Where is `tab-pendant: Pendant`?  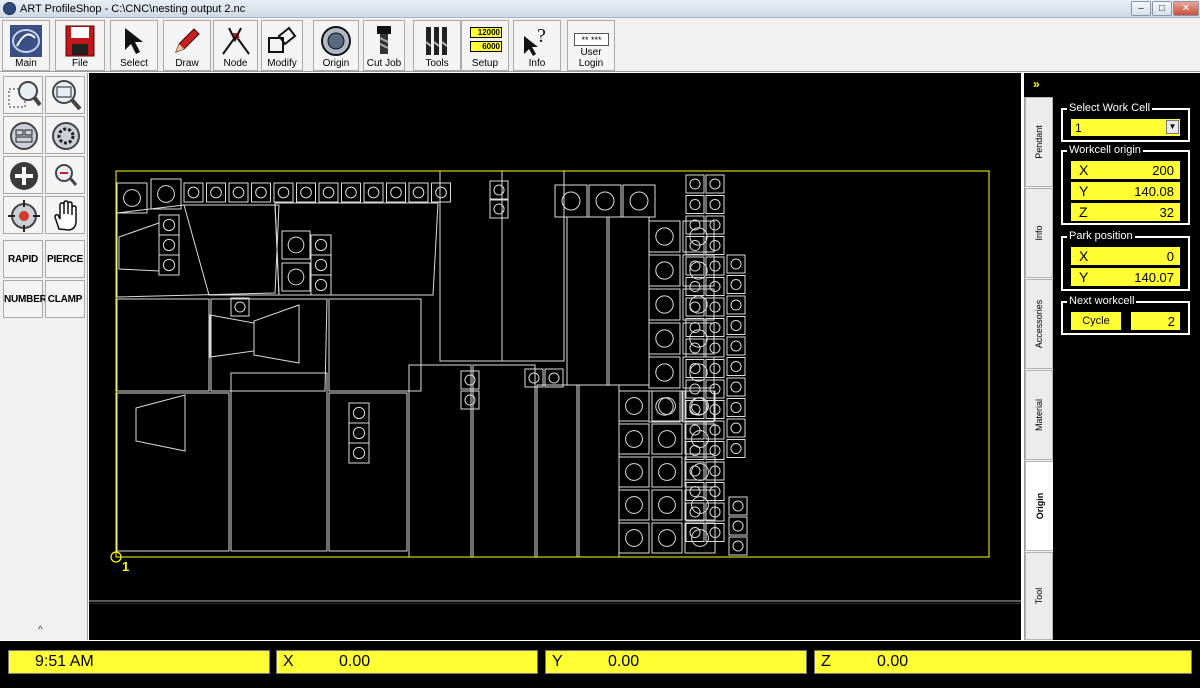
tab-pendant: Pendant is located at coordinates (1039, 142).